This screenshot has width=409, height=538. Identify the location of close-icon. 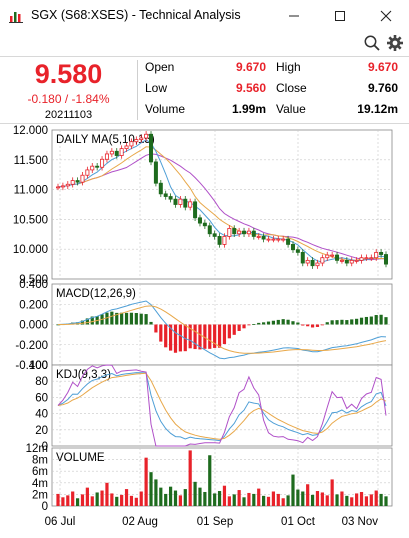
(386, 15).